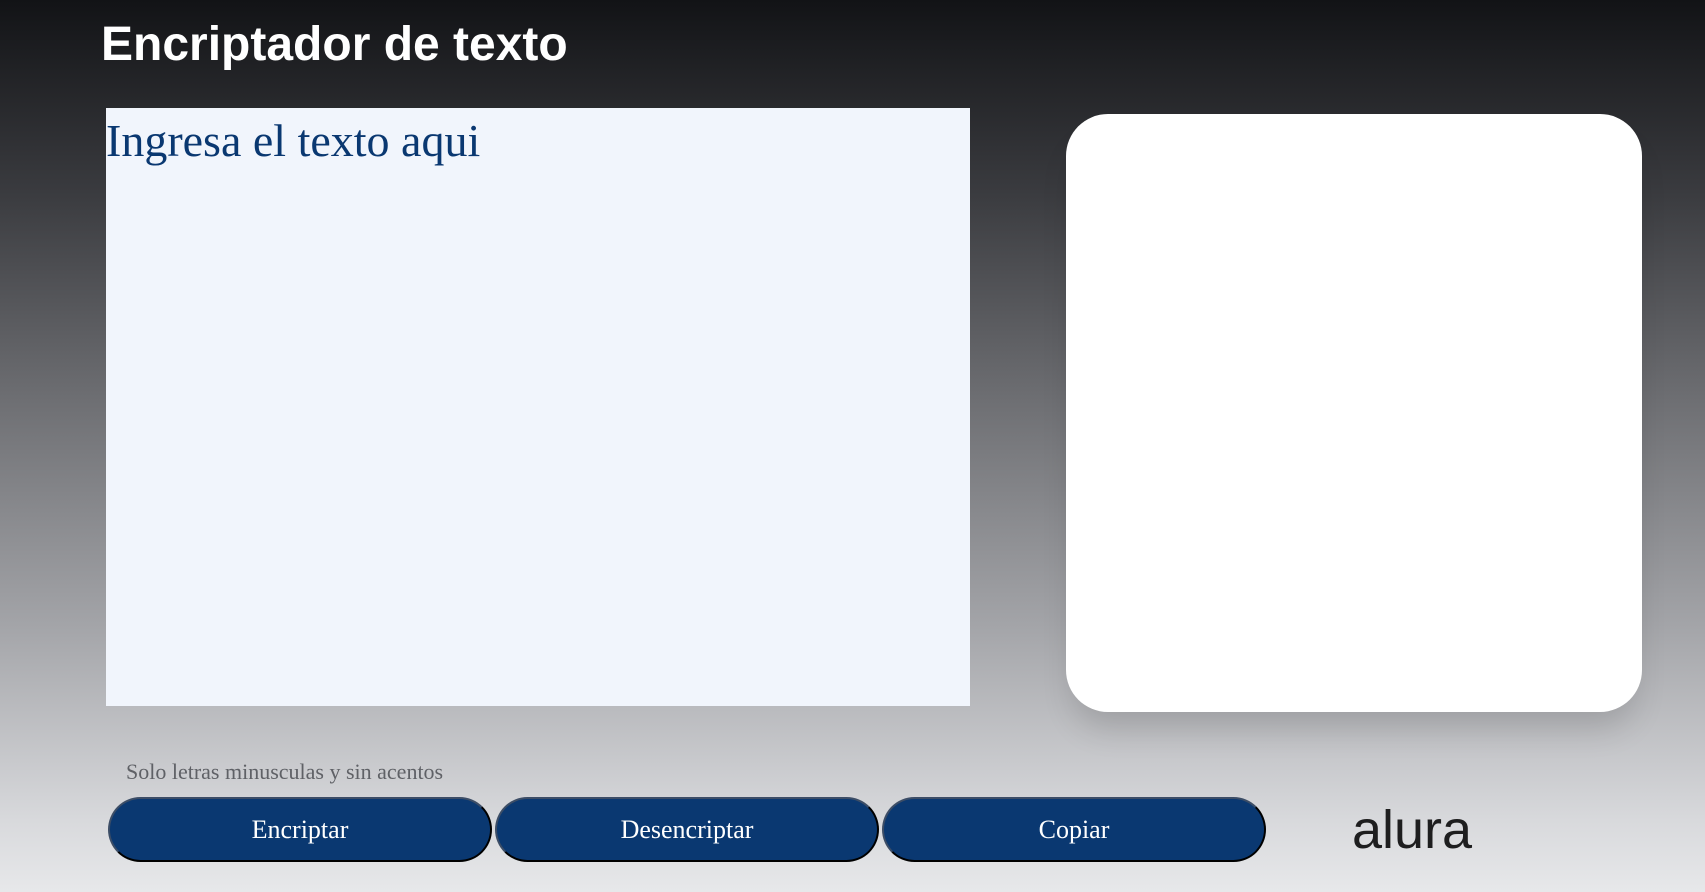 The height and width of the screenshot is (892, 1705). I want to click on encrypt-button: Encriptar, so click(300, 829).